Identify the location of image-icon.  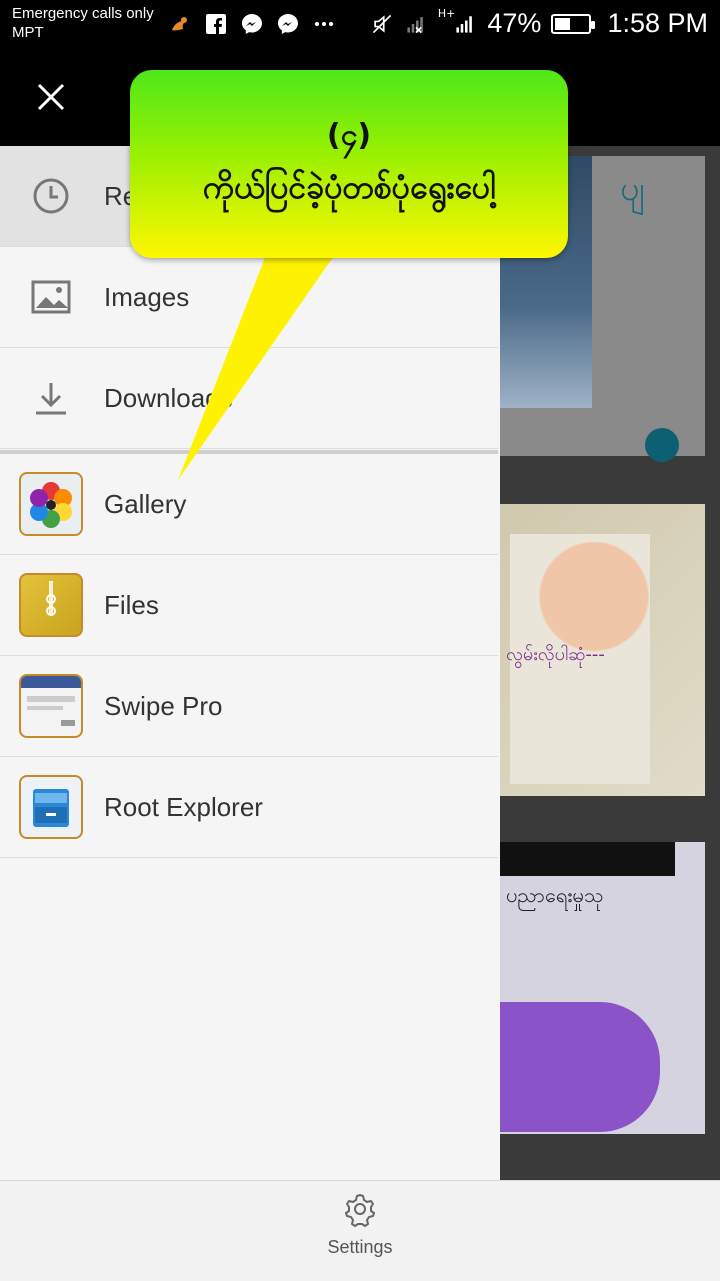
(51, 297).